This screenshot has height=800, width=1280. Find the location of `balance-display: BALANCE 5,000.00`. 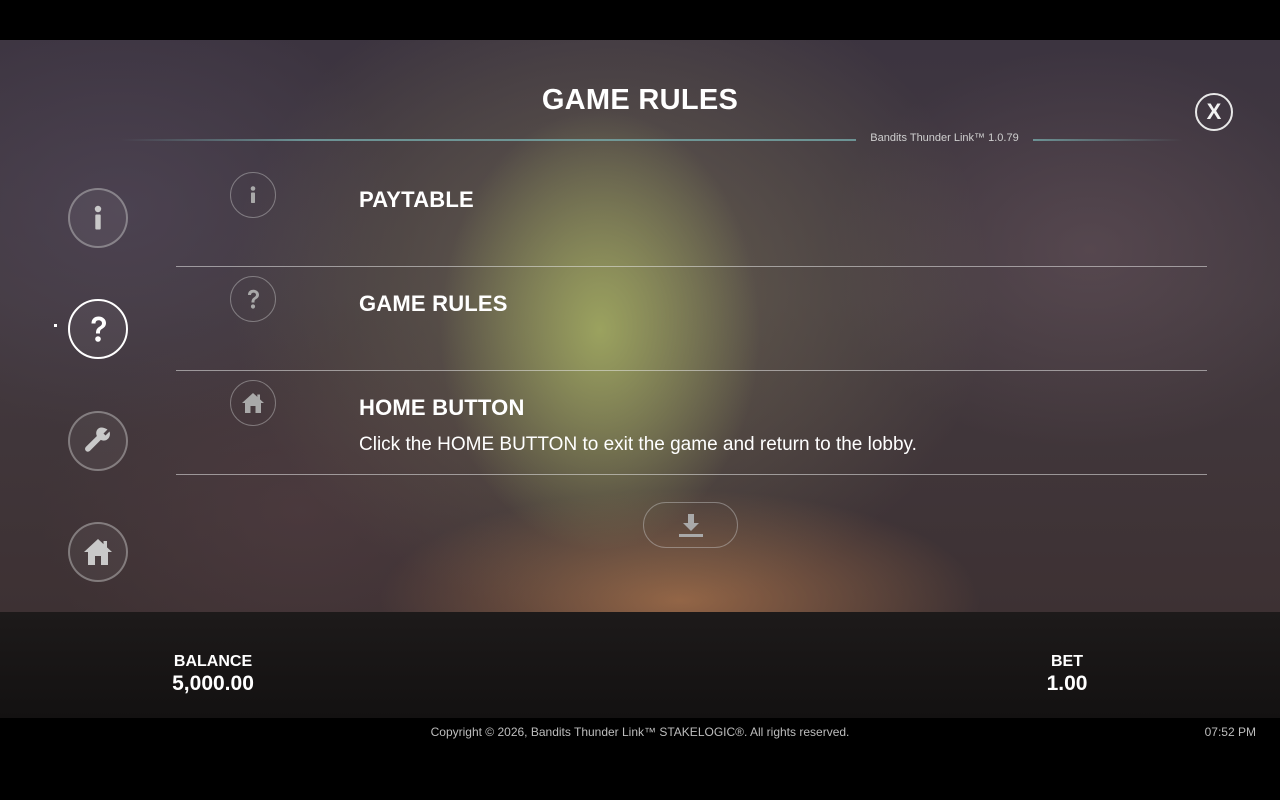

balance-display: BALANCE 5,000.00 is located at coordinates (213, 674).